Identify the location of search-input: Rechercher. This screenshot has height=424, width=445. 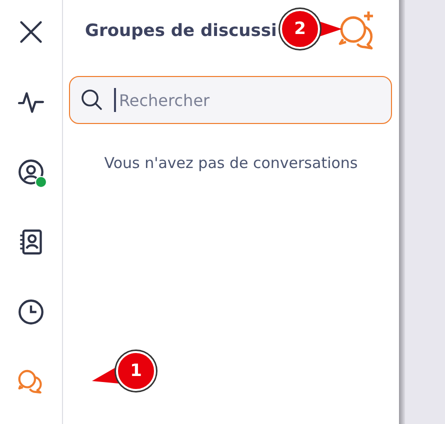
(237, 100).